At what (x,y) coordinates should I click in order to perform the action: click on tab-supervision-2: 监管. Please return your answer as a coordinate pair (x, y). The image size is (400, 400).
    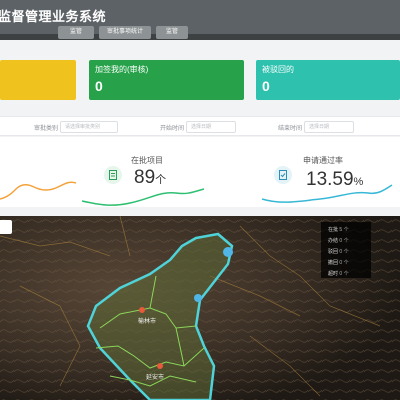
    Looking at the image, I should click on (172, 32).